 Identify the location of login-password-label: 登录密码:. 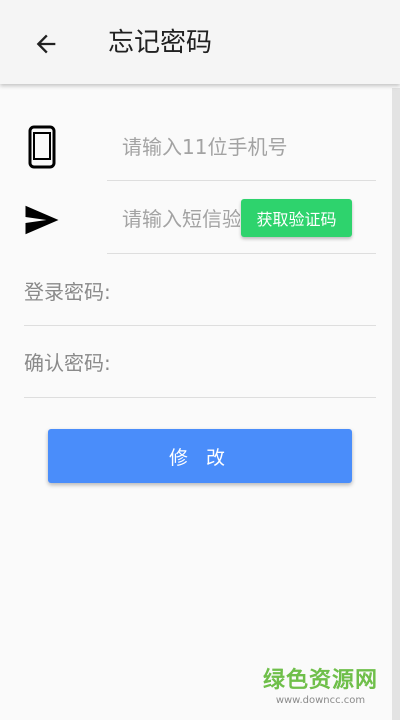
(67, 292).